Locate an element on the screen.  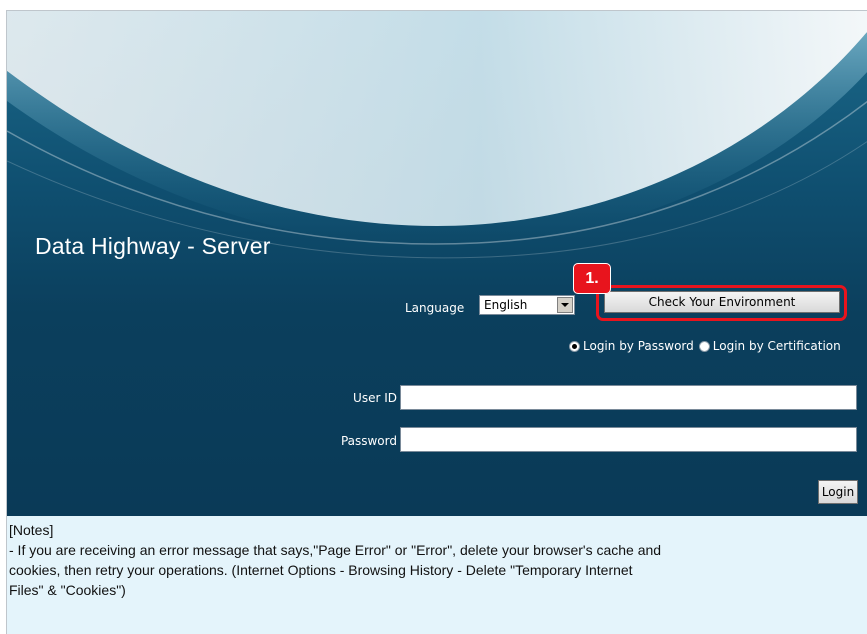
language-selected-value: English is located at coordinates (506, 305).